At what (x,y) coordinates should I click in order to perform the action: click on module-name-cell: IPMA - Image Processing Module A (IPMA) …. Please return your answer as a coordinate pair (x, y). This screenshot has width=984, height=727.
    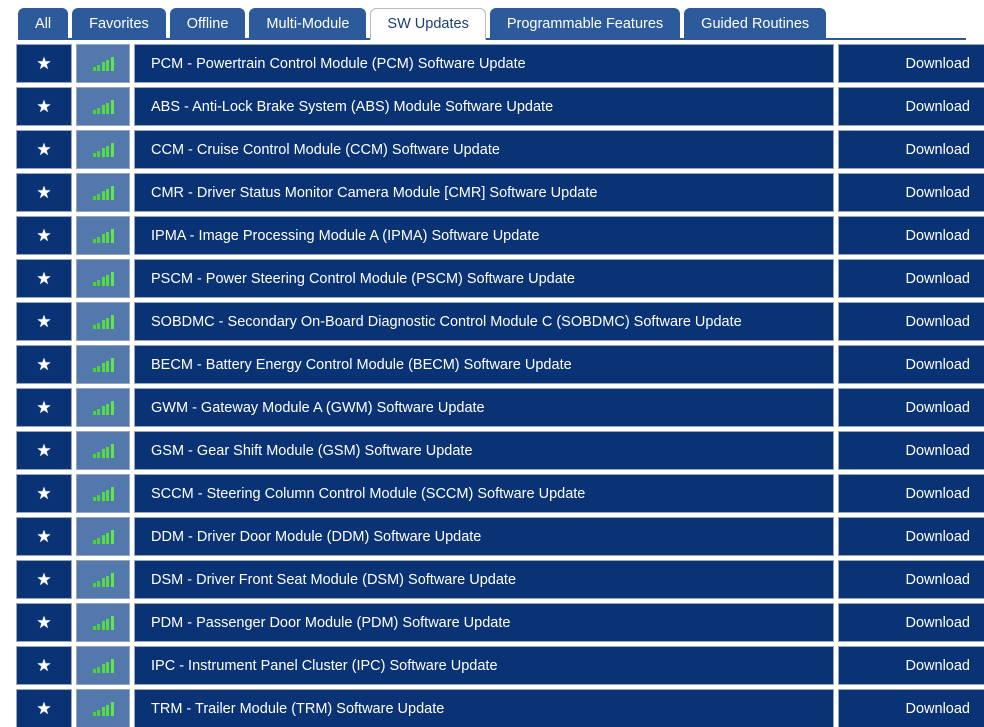
    Looking at the image, I should click on (484, 235).